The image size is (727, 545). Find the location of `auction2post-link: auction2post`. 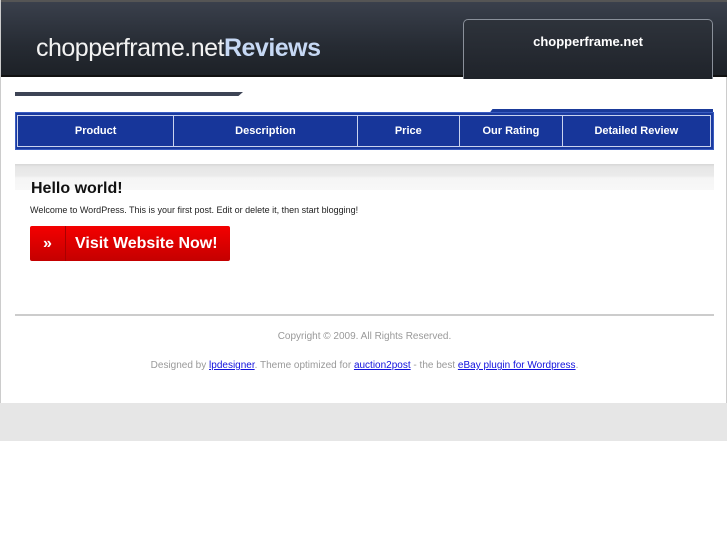

auction2post-link: auction2post is located at coordinates (382, 365).